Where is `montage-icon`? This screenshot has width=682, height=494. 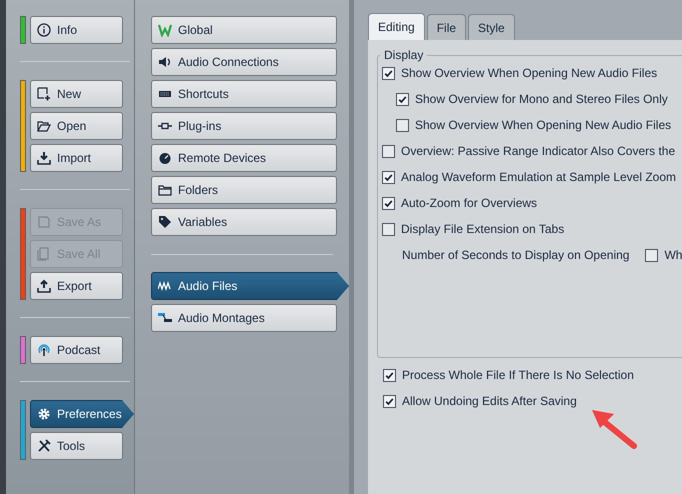 montage-icon is located at coordinates (165, 318).